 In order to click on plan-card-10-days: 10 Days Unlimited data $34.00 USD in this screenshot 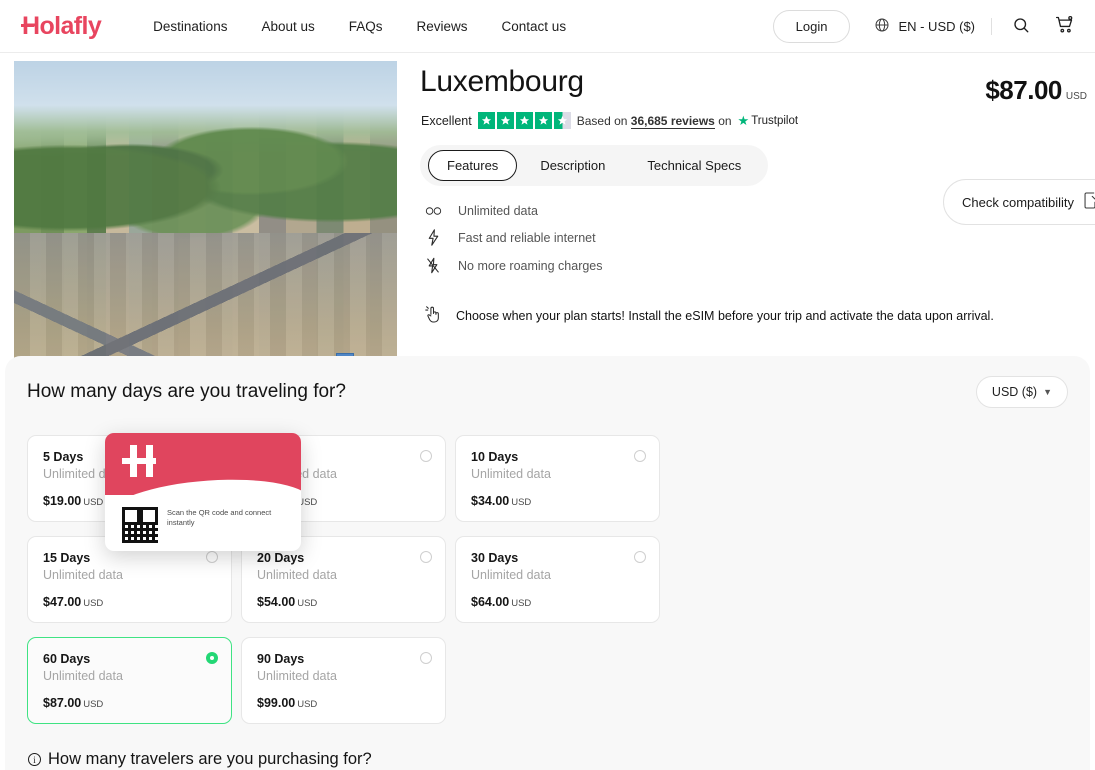, I will do `click(557, 478)`.